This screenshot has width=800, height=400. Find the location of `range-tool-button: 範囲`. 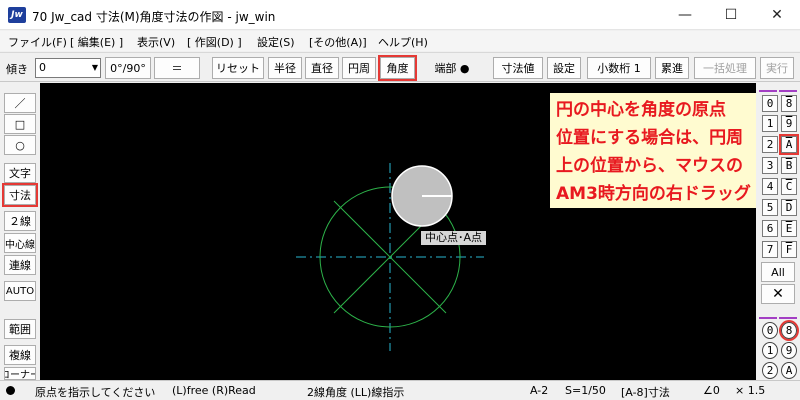

range-tool-button: 範囲 is located at coordinates (20, 329).